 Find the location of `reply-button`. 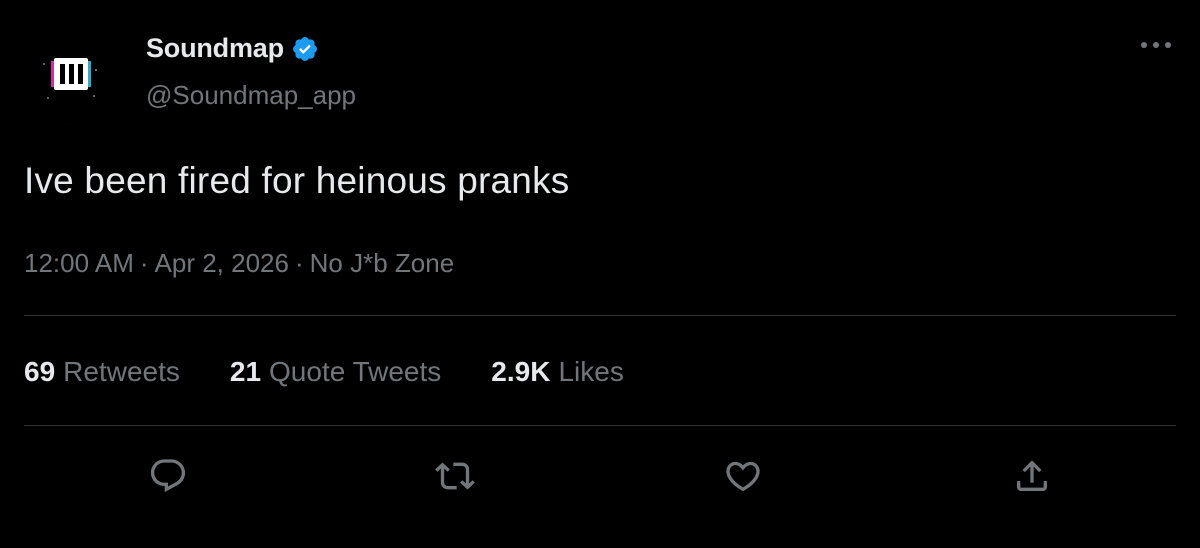

reply-button is located at coordinates (168, 476).